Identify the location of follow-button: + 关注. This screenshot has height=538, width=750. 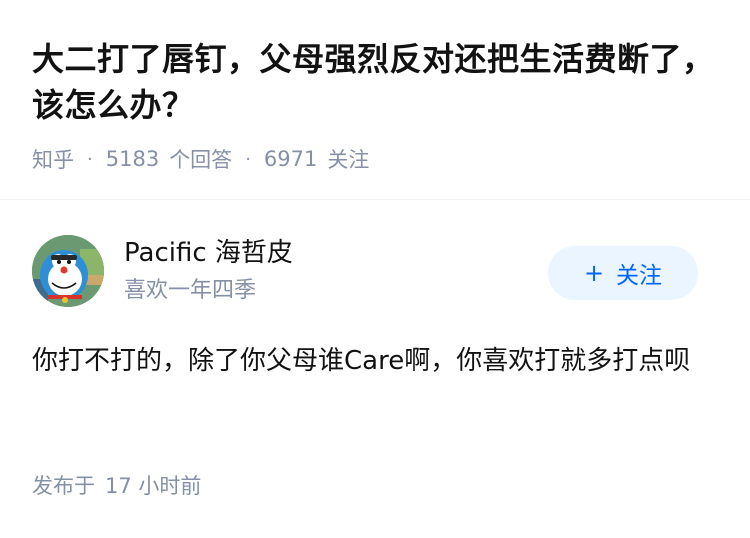
(623, 273).